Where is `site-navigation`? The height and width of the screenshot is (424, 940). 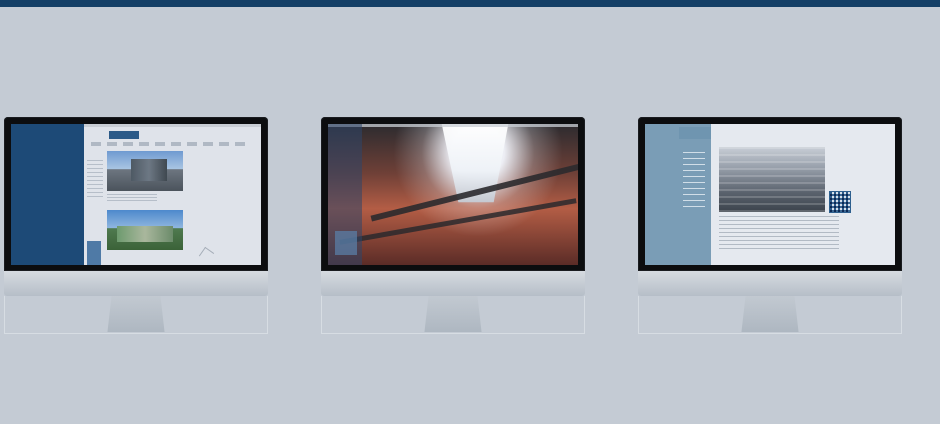
site-navigation is located at coordinates (171, 144).